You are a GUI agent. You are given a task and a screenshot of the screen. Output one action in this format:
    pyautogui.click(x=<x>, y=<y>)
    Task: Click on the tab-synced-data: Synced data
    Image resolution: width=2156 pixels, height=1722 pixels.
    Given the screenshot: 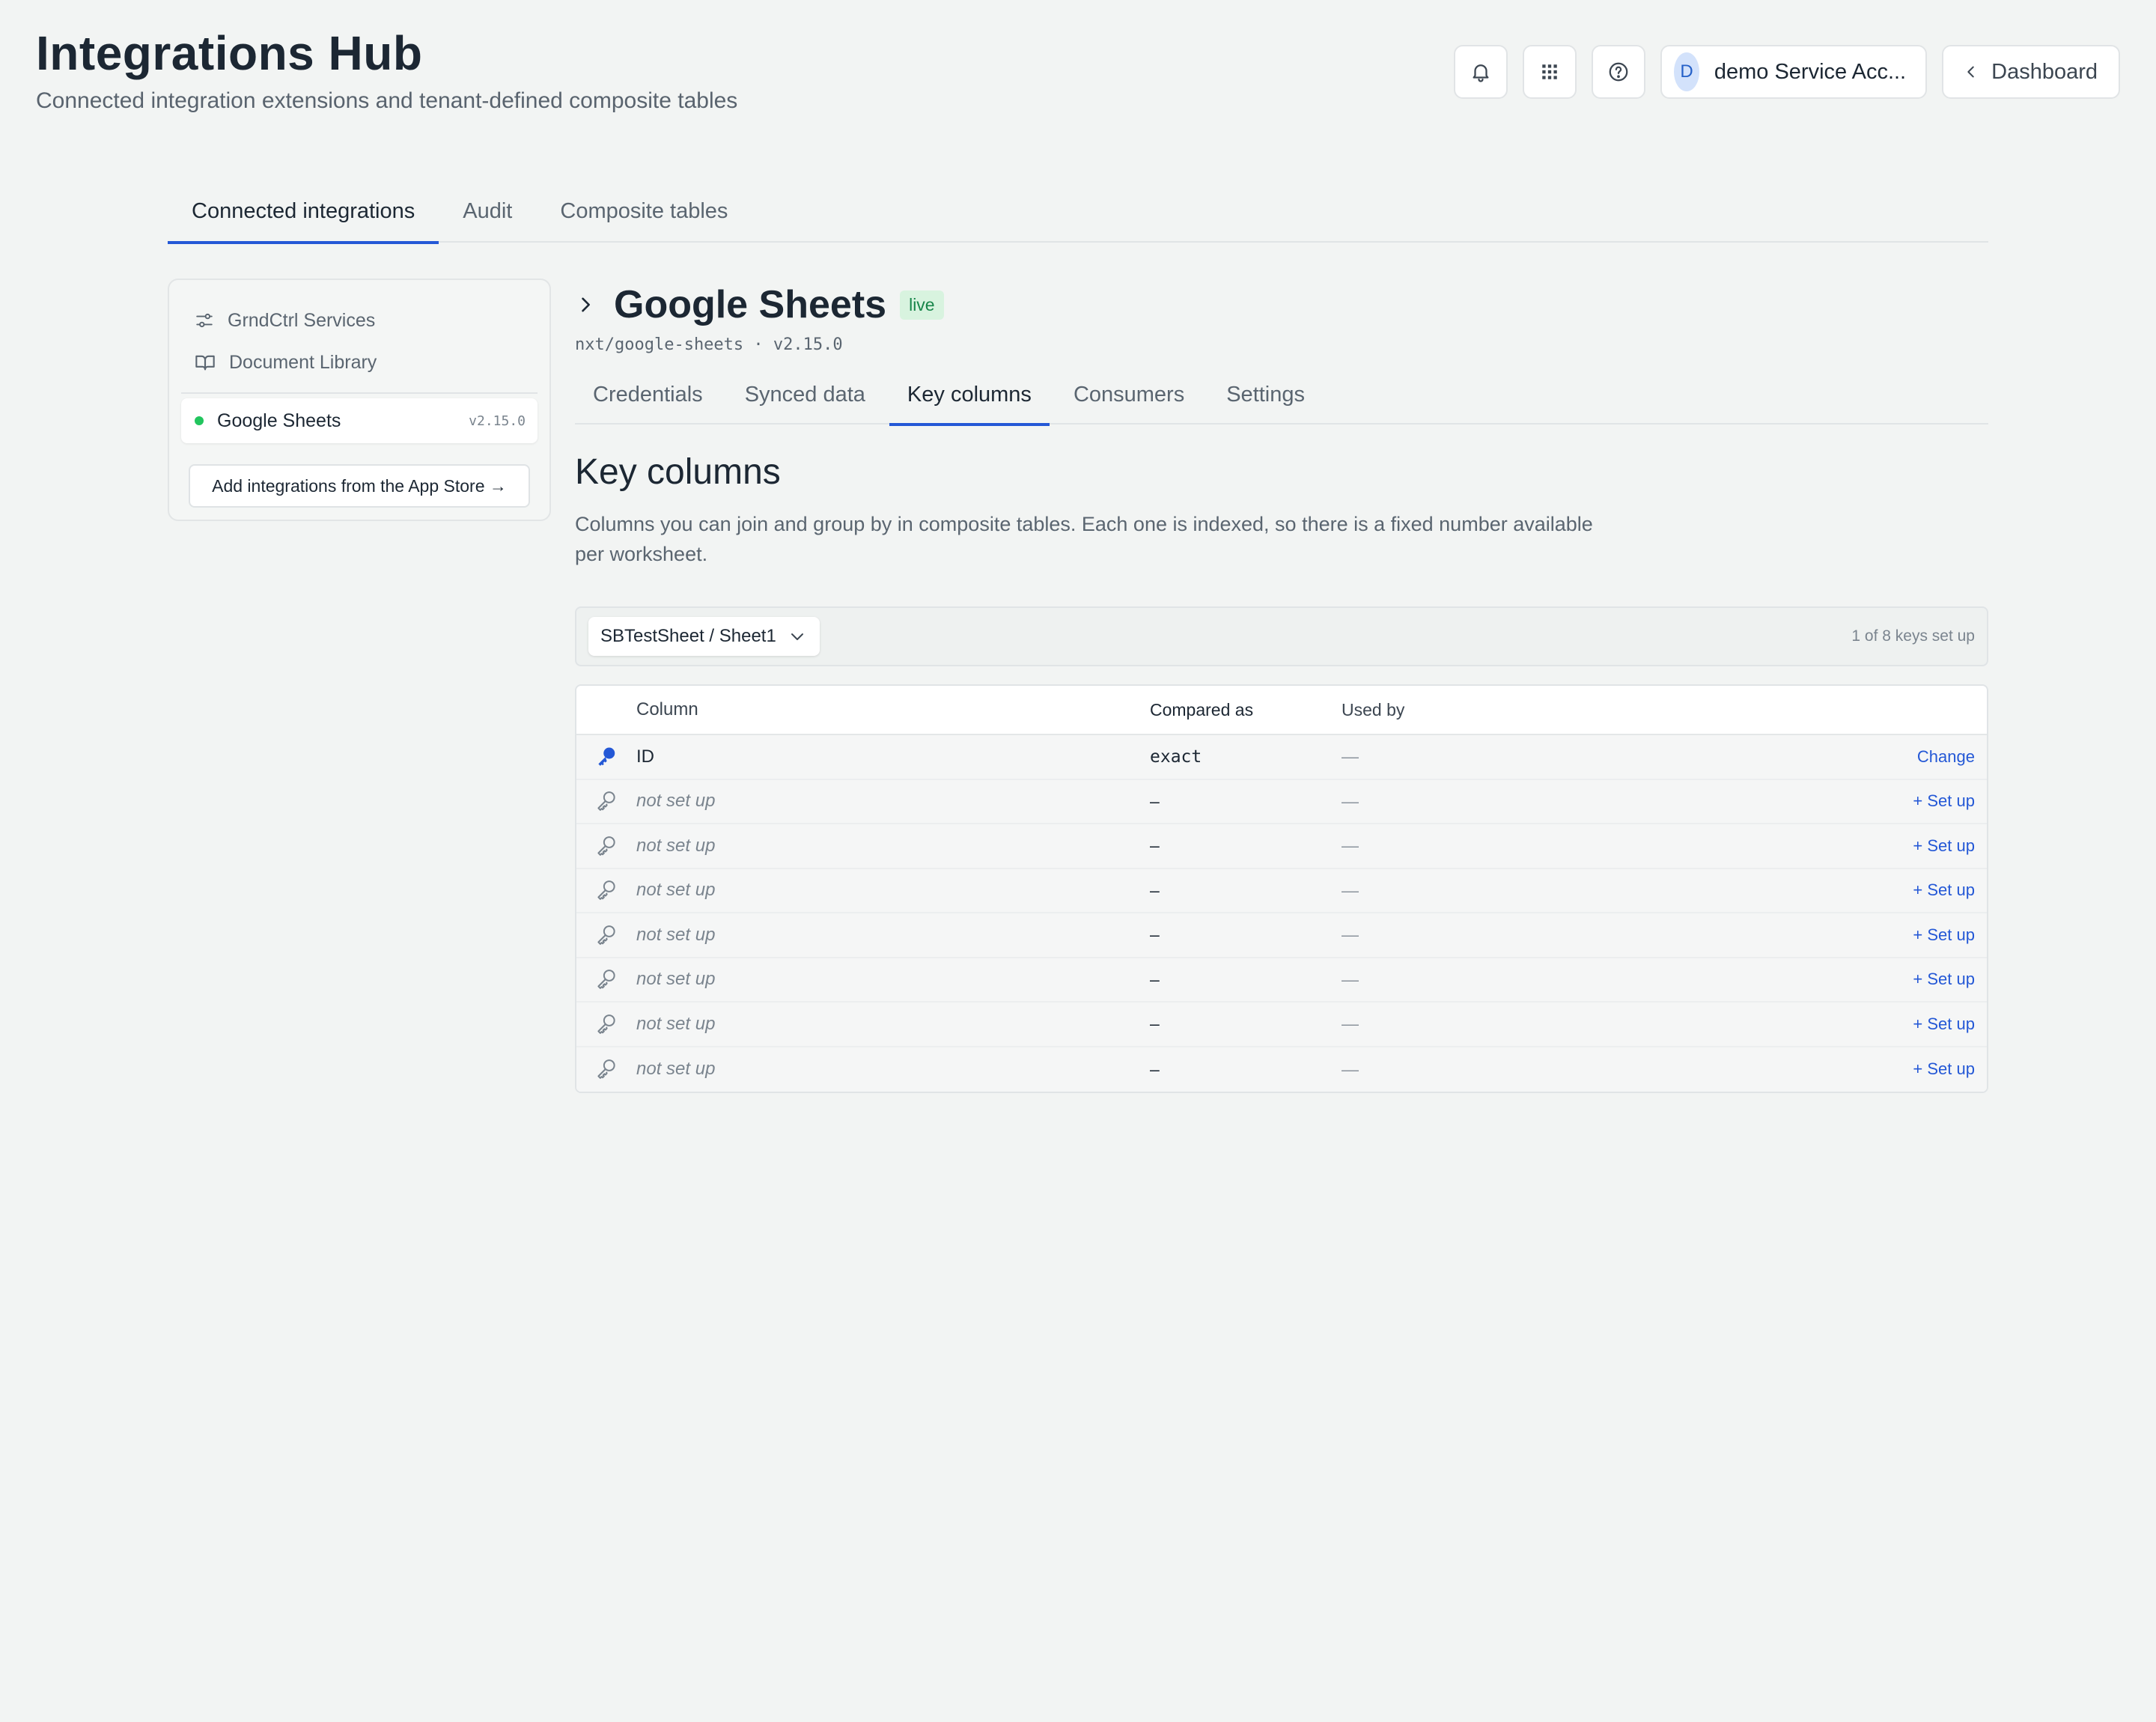 What is the action you would take?
    pyautogui.click(x=805, y=399)
    